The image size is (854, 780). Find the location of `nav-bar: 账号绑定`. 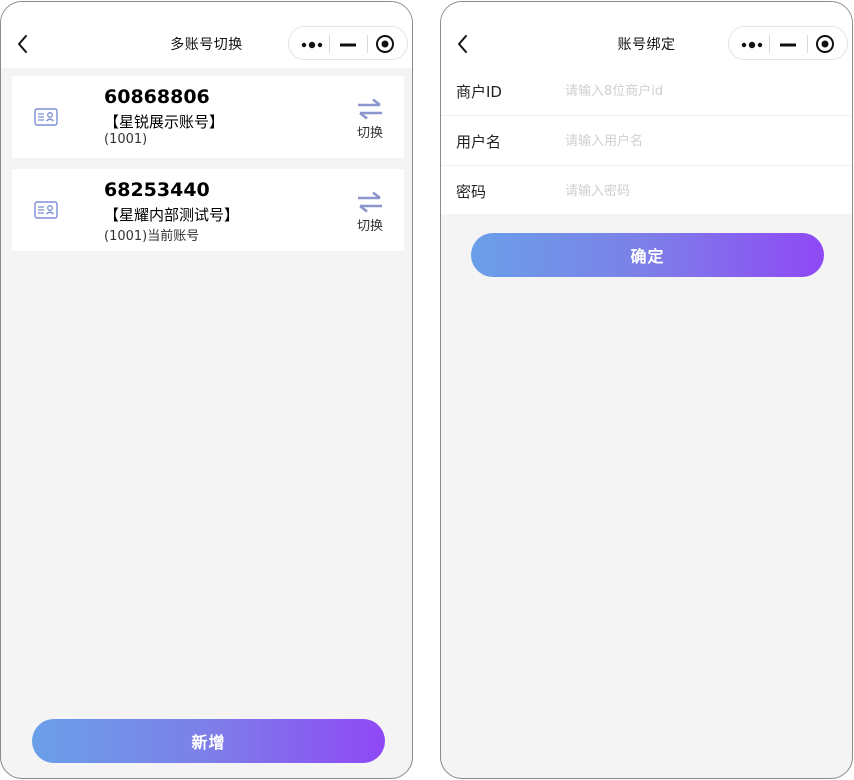

nav-bar: 账号绑定 is located at coordinates (646, 35).